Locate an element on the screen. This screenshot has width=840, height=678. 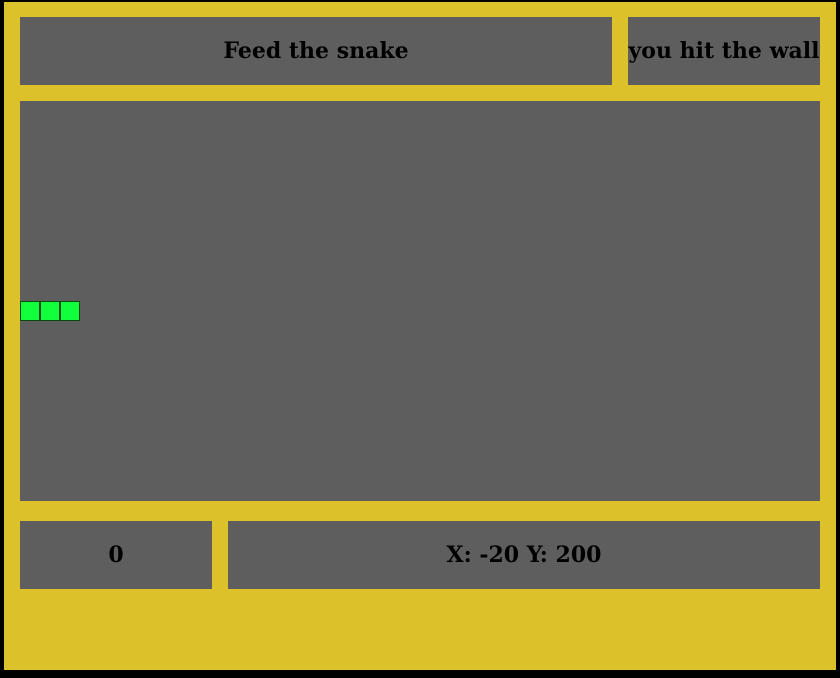
score-panel: 0 is located at coordinates (116, 555).